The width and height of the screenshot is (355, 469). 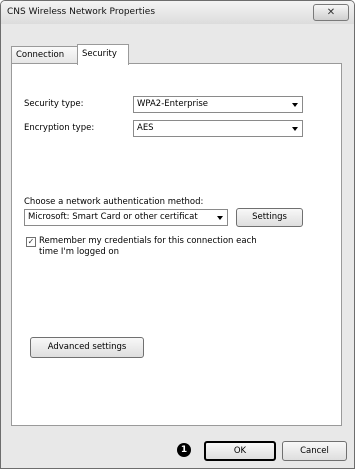 I want to click on check-icon: ✓, so click(x=31, y=241).